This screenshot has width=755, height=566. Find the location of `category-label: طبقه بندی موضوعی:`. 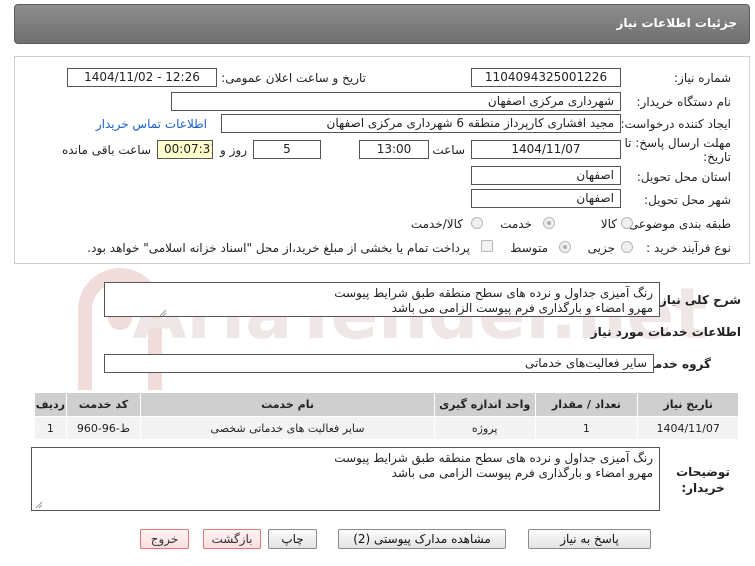

category-label: طبقه بندی موضوعی: is located at coordinates (677, 224).